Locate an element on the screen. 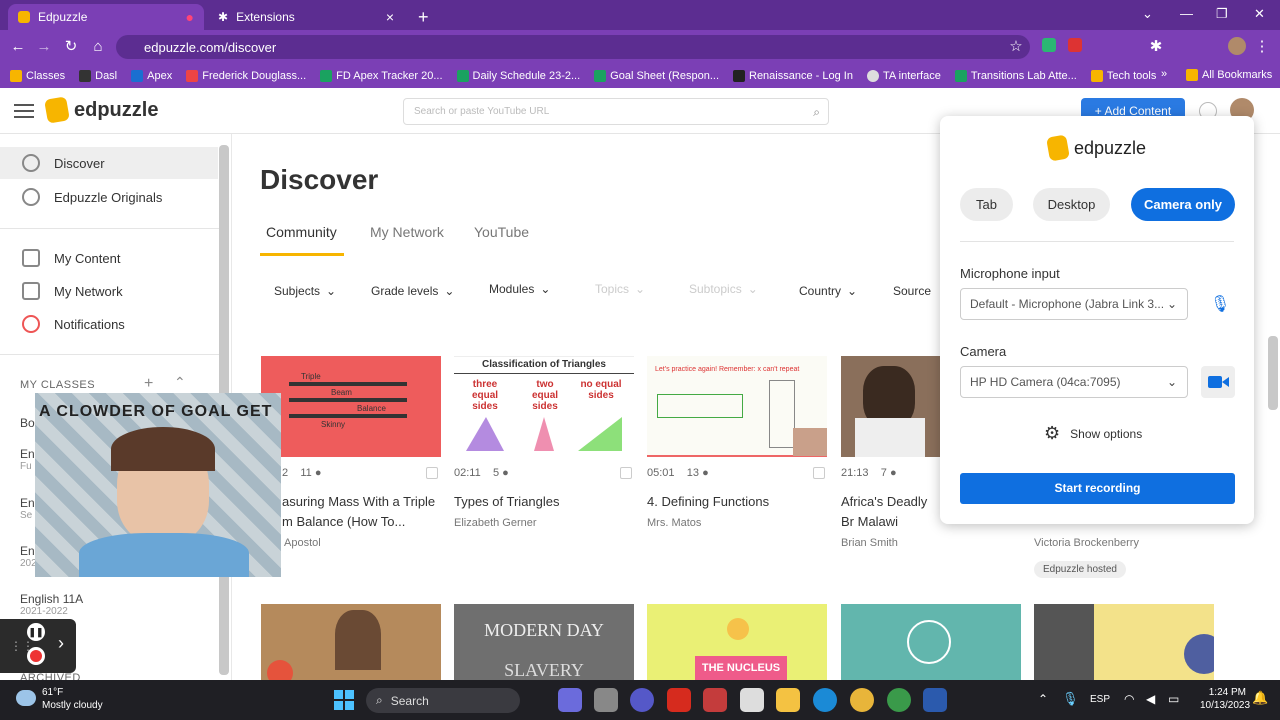  tray-chevron-up-icon: ⌃ is located at coordinates (1043, 699).